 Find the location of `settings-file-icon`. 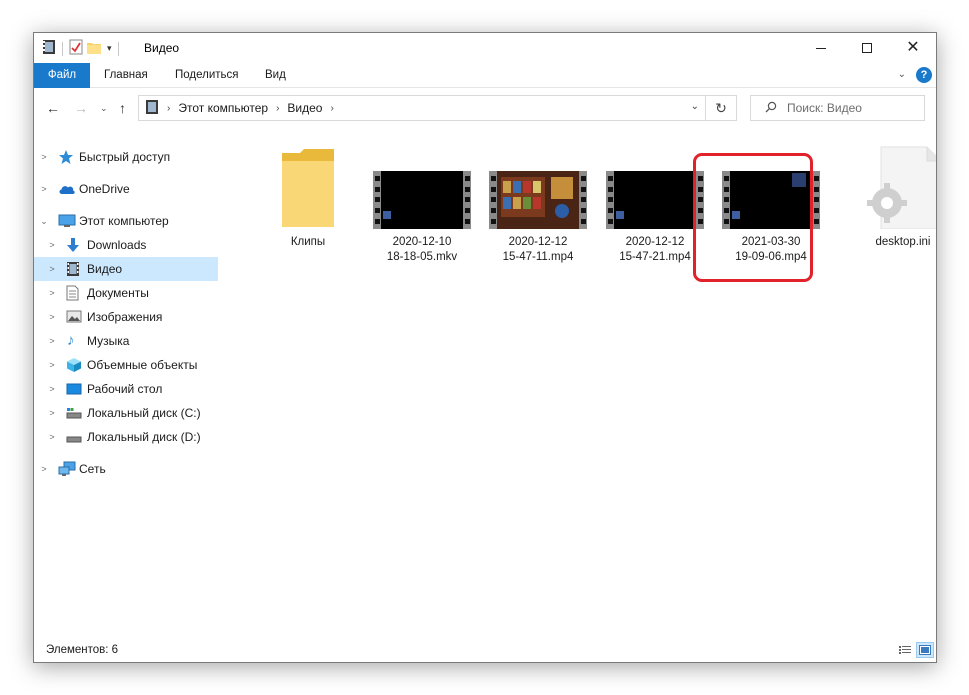

settings-file-icon is located at coordinates (899, 188).